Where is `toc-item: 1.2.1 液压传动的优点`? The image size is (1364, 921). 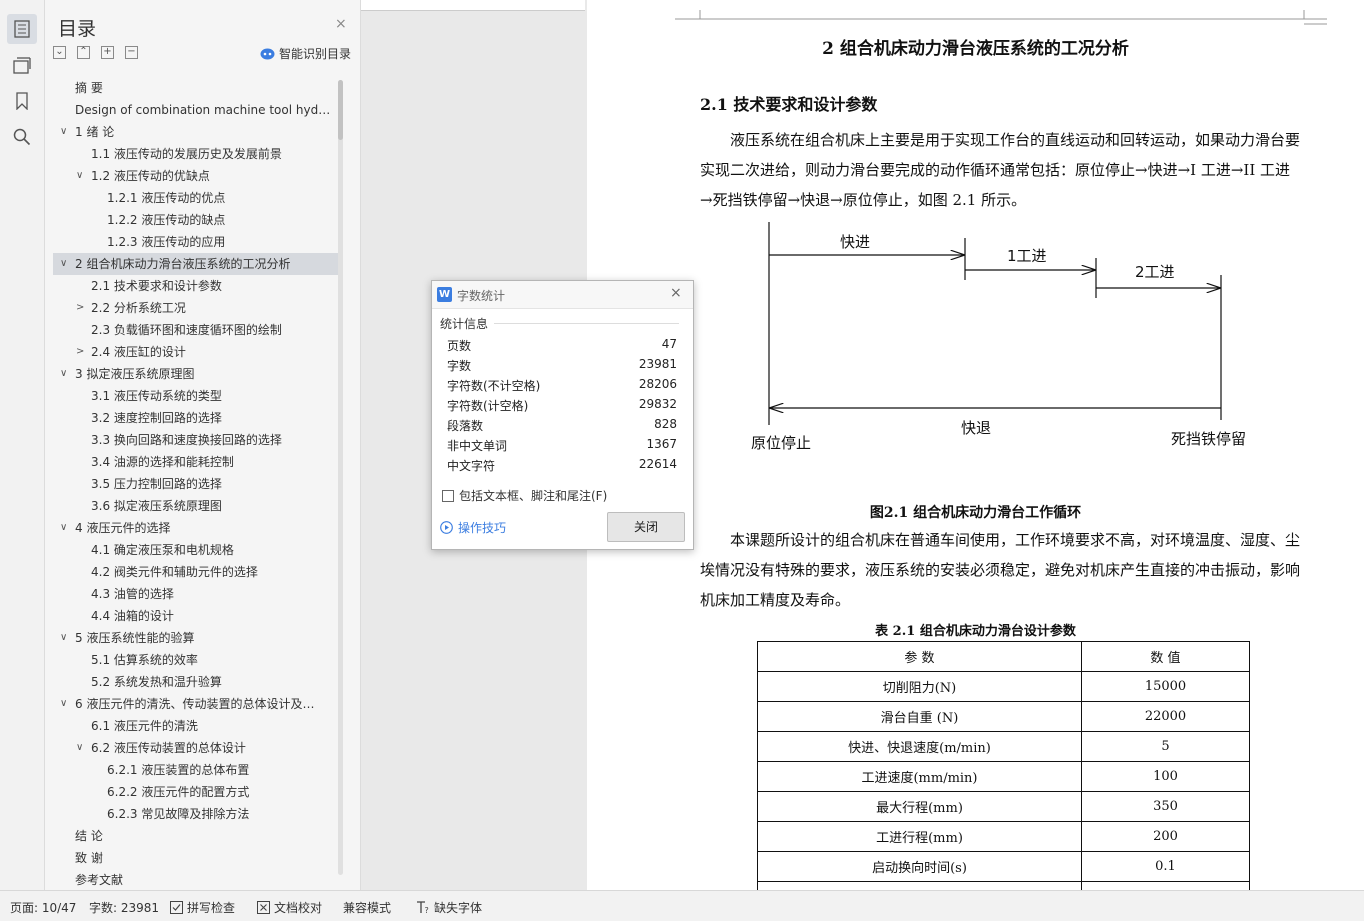
toc-item: 1.2.1 液压传动的优点 is located at coordinates (195, 198).